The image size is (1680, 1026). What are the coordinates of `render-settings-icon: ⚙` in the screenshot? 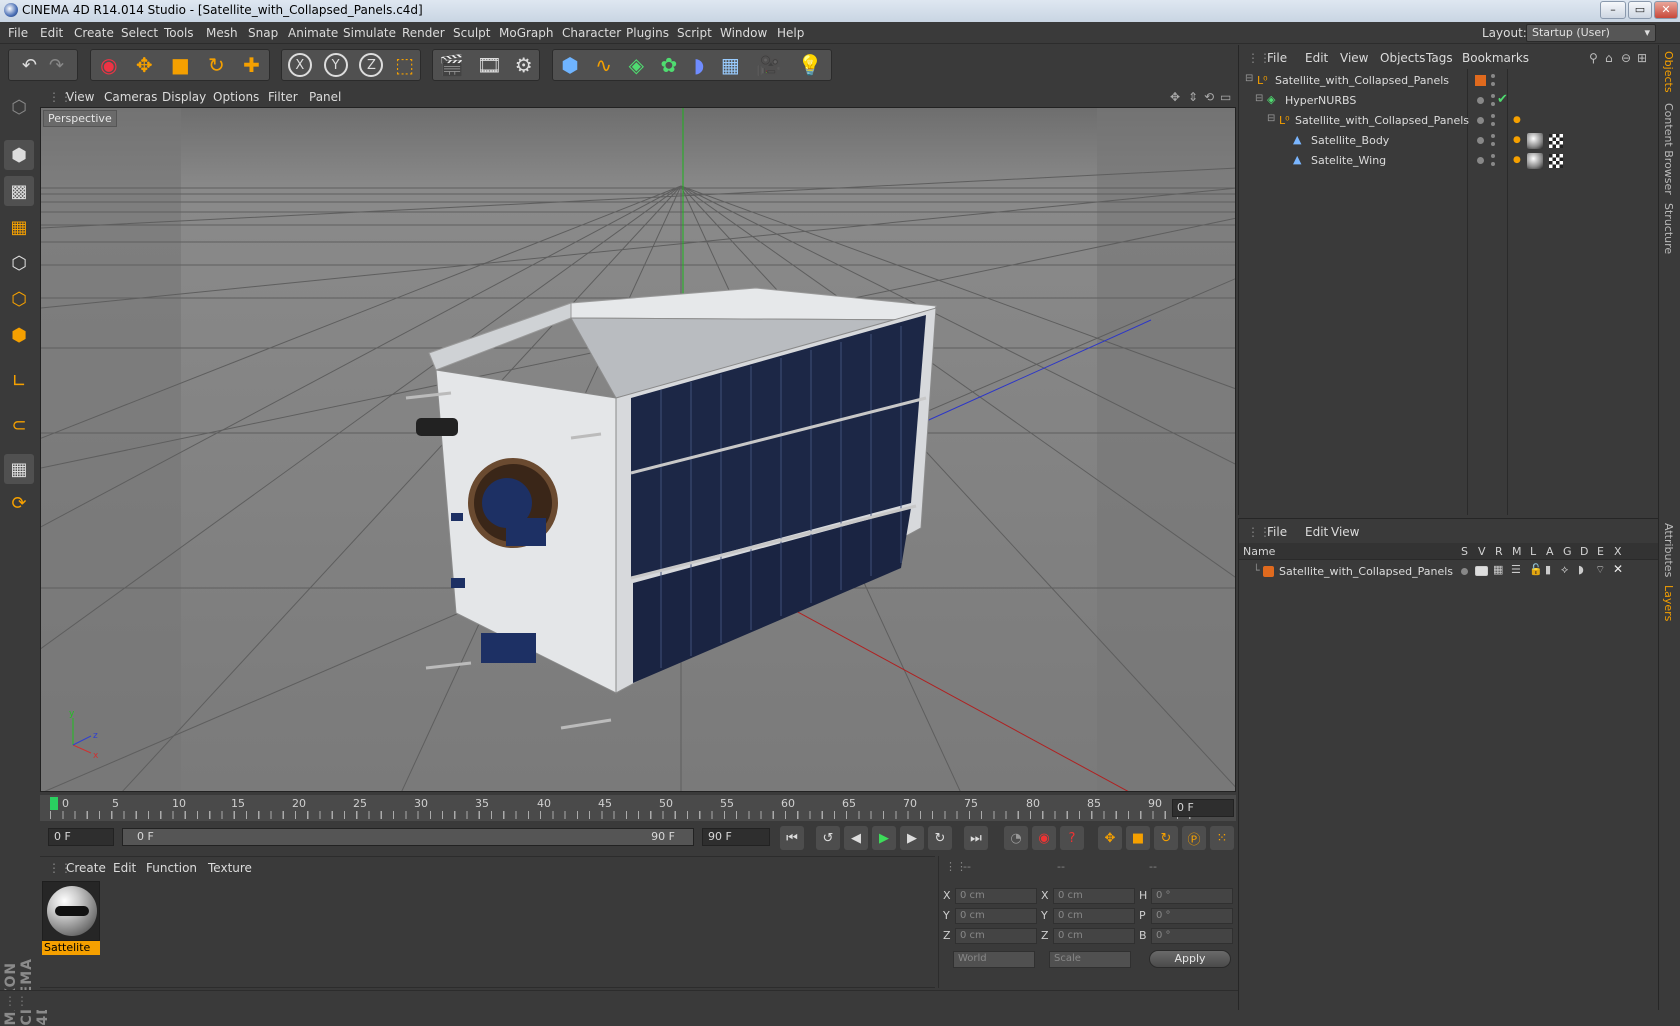 It's located at (524, 65).